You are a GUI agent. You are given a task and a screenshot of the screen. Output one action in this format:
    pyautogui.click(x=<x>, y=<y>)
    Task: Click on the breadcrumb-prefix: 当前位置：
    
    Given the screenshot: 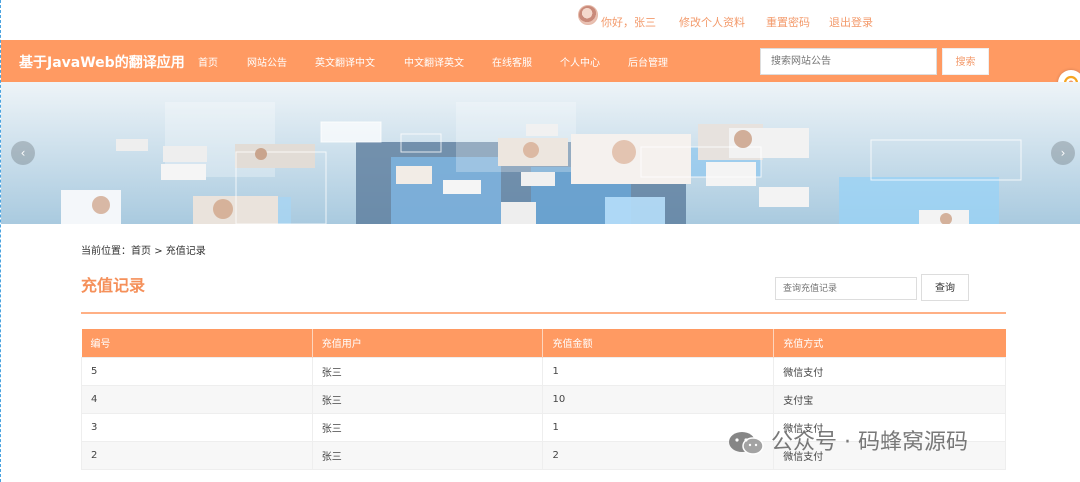 What is the action you would take?
    pyautogui.click(x=106, y=251)
    